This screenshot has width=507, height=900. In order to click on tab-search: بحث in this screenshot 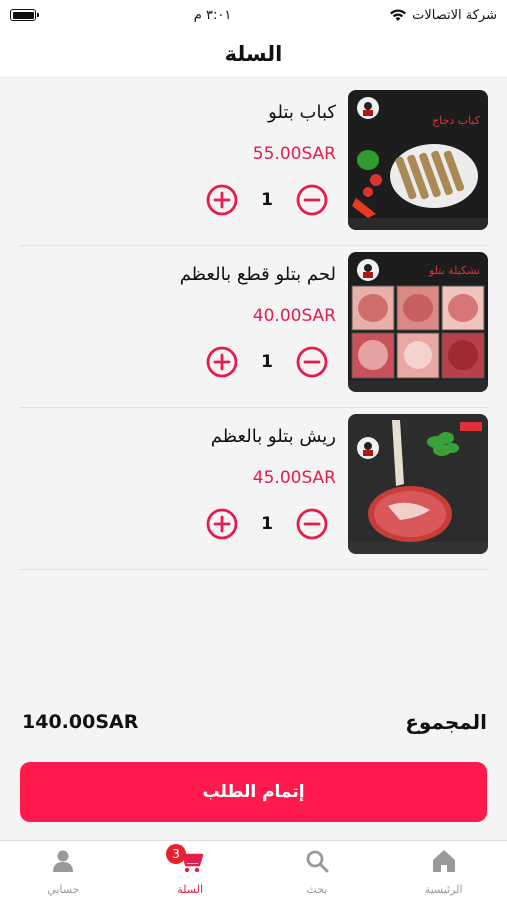, I will do `click(317, 870)`.